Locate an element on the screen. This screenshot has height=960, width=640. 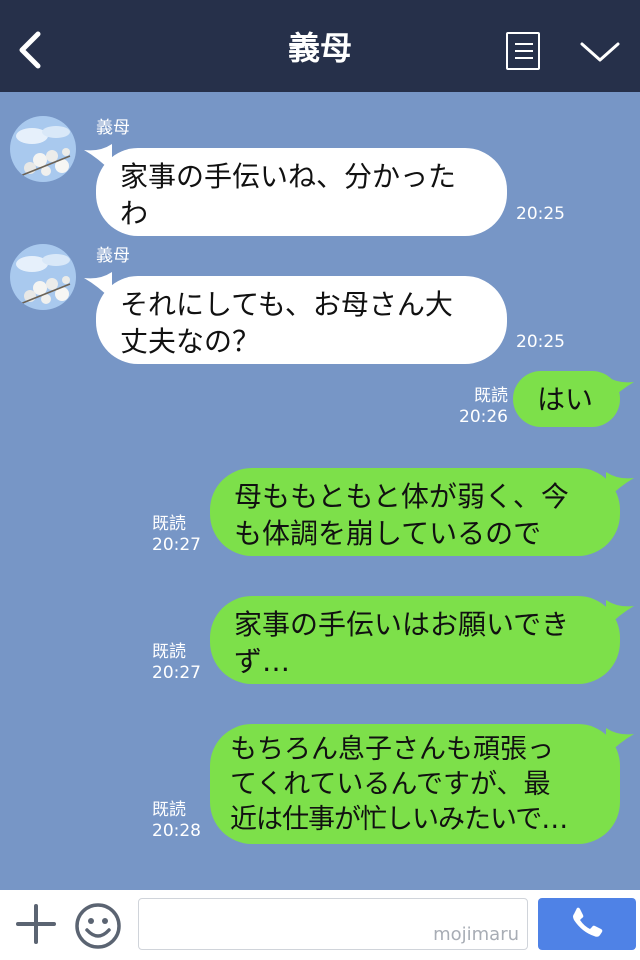
message-bubble-incoming: それにしても、お母さん大 丈夫なの？ is located at coordinates (301, 320).